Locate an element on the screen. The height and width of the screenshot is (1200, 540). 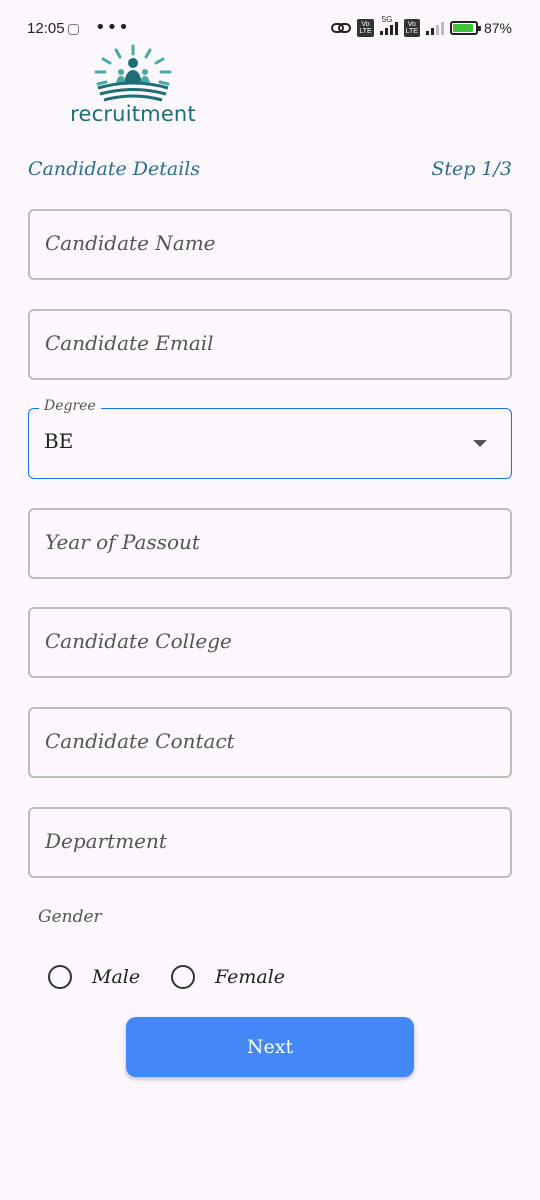
next-button: Next is located at coordinates (270, 1047).